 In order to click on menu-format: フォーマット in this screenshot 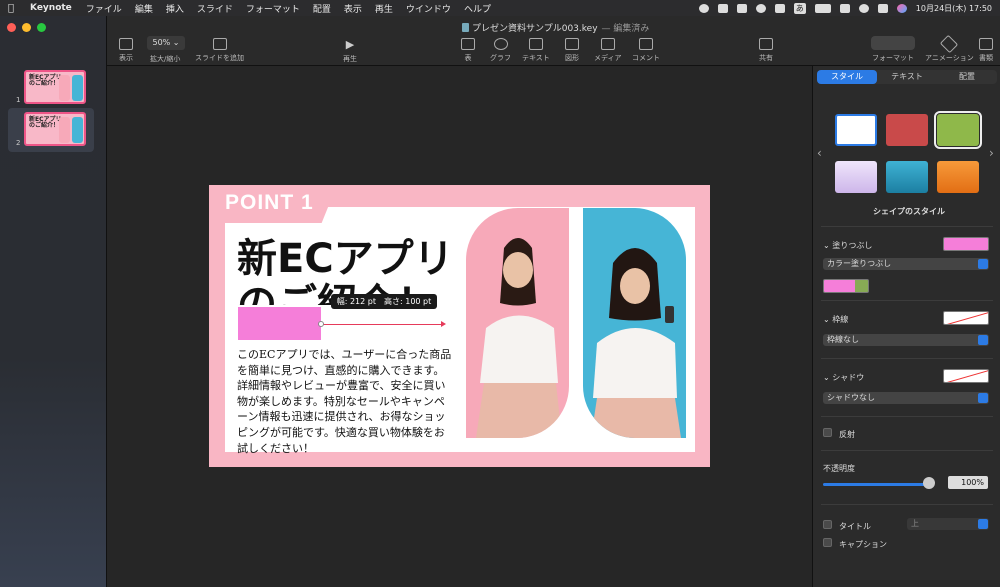, I will do `click(273, 8)`.